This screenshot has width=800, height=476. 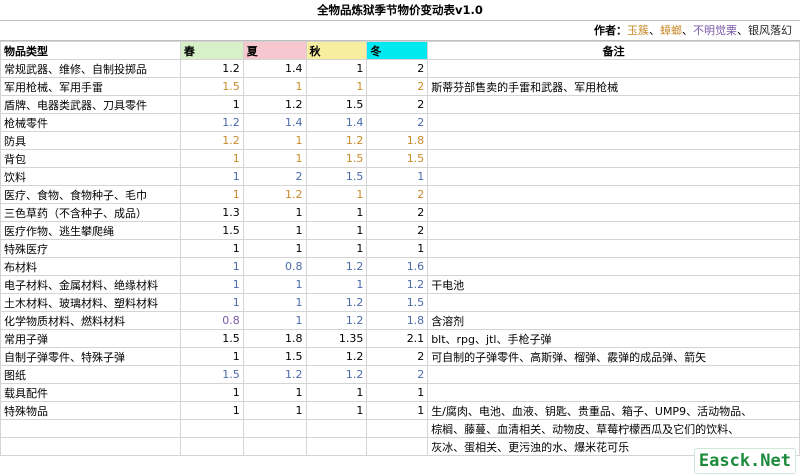 What do you see at coordinates (90, 302) in the screenshot?
I see `item-type-cell: 土木材料、玻璃材料、塑料材料` at bounding box center [90, 302].